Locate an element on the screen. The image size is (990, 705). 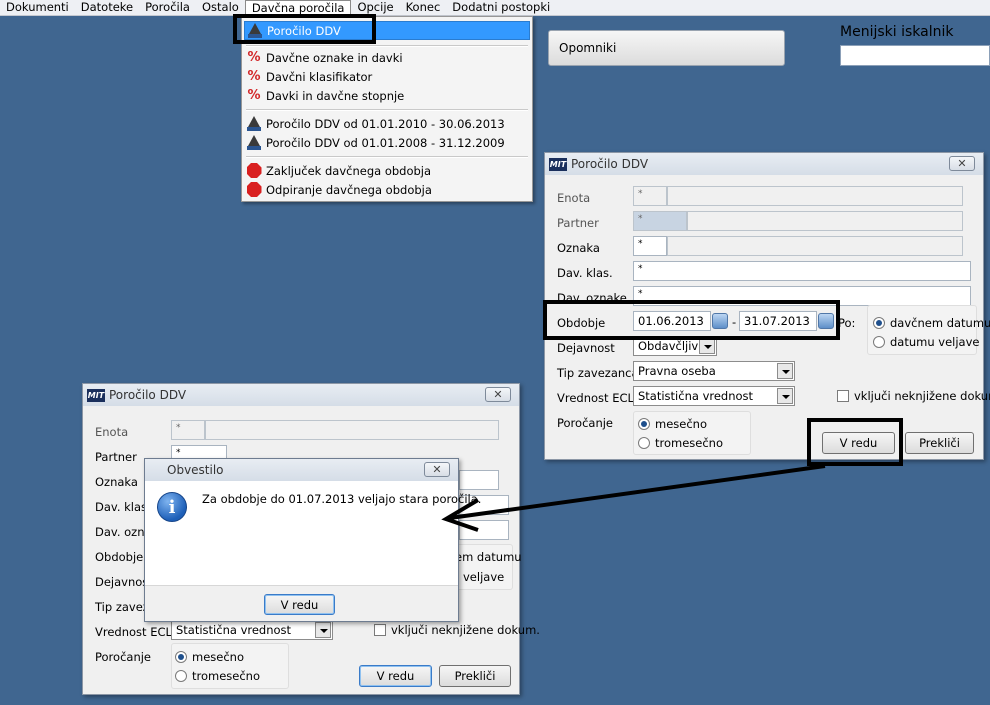
menu-item-zakljucek: Zaključek davčnega obdobja is located at coordinates (387, 170).